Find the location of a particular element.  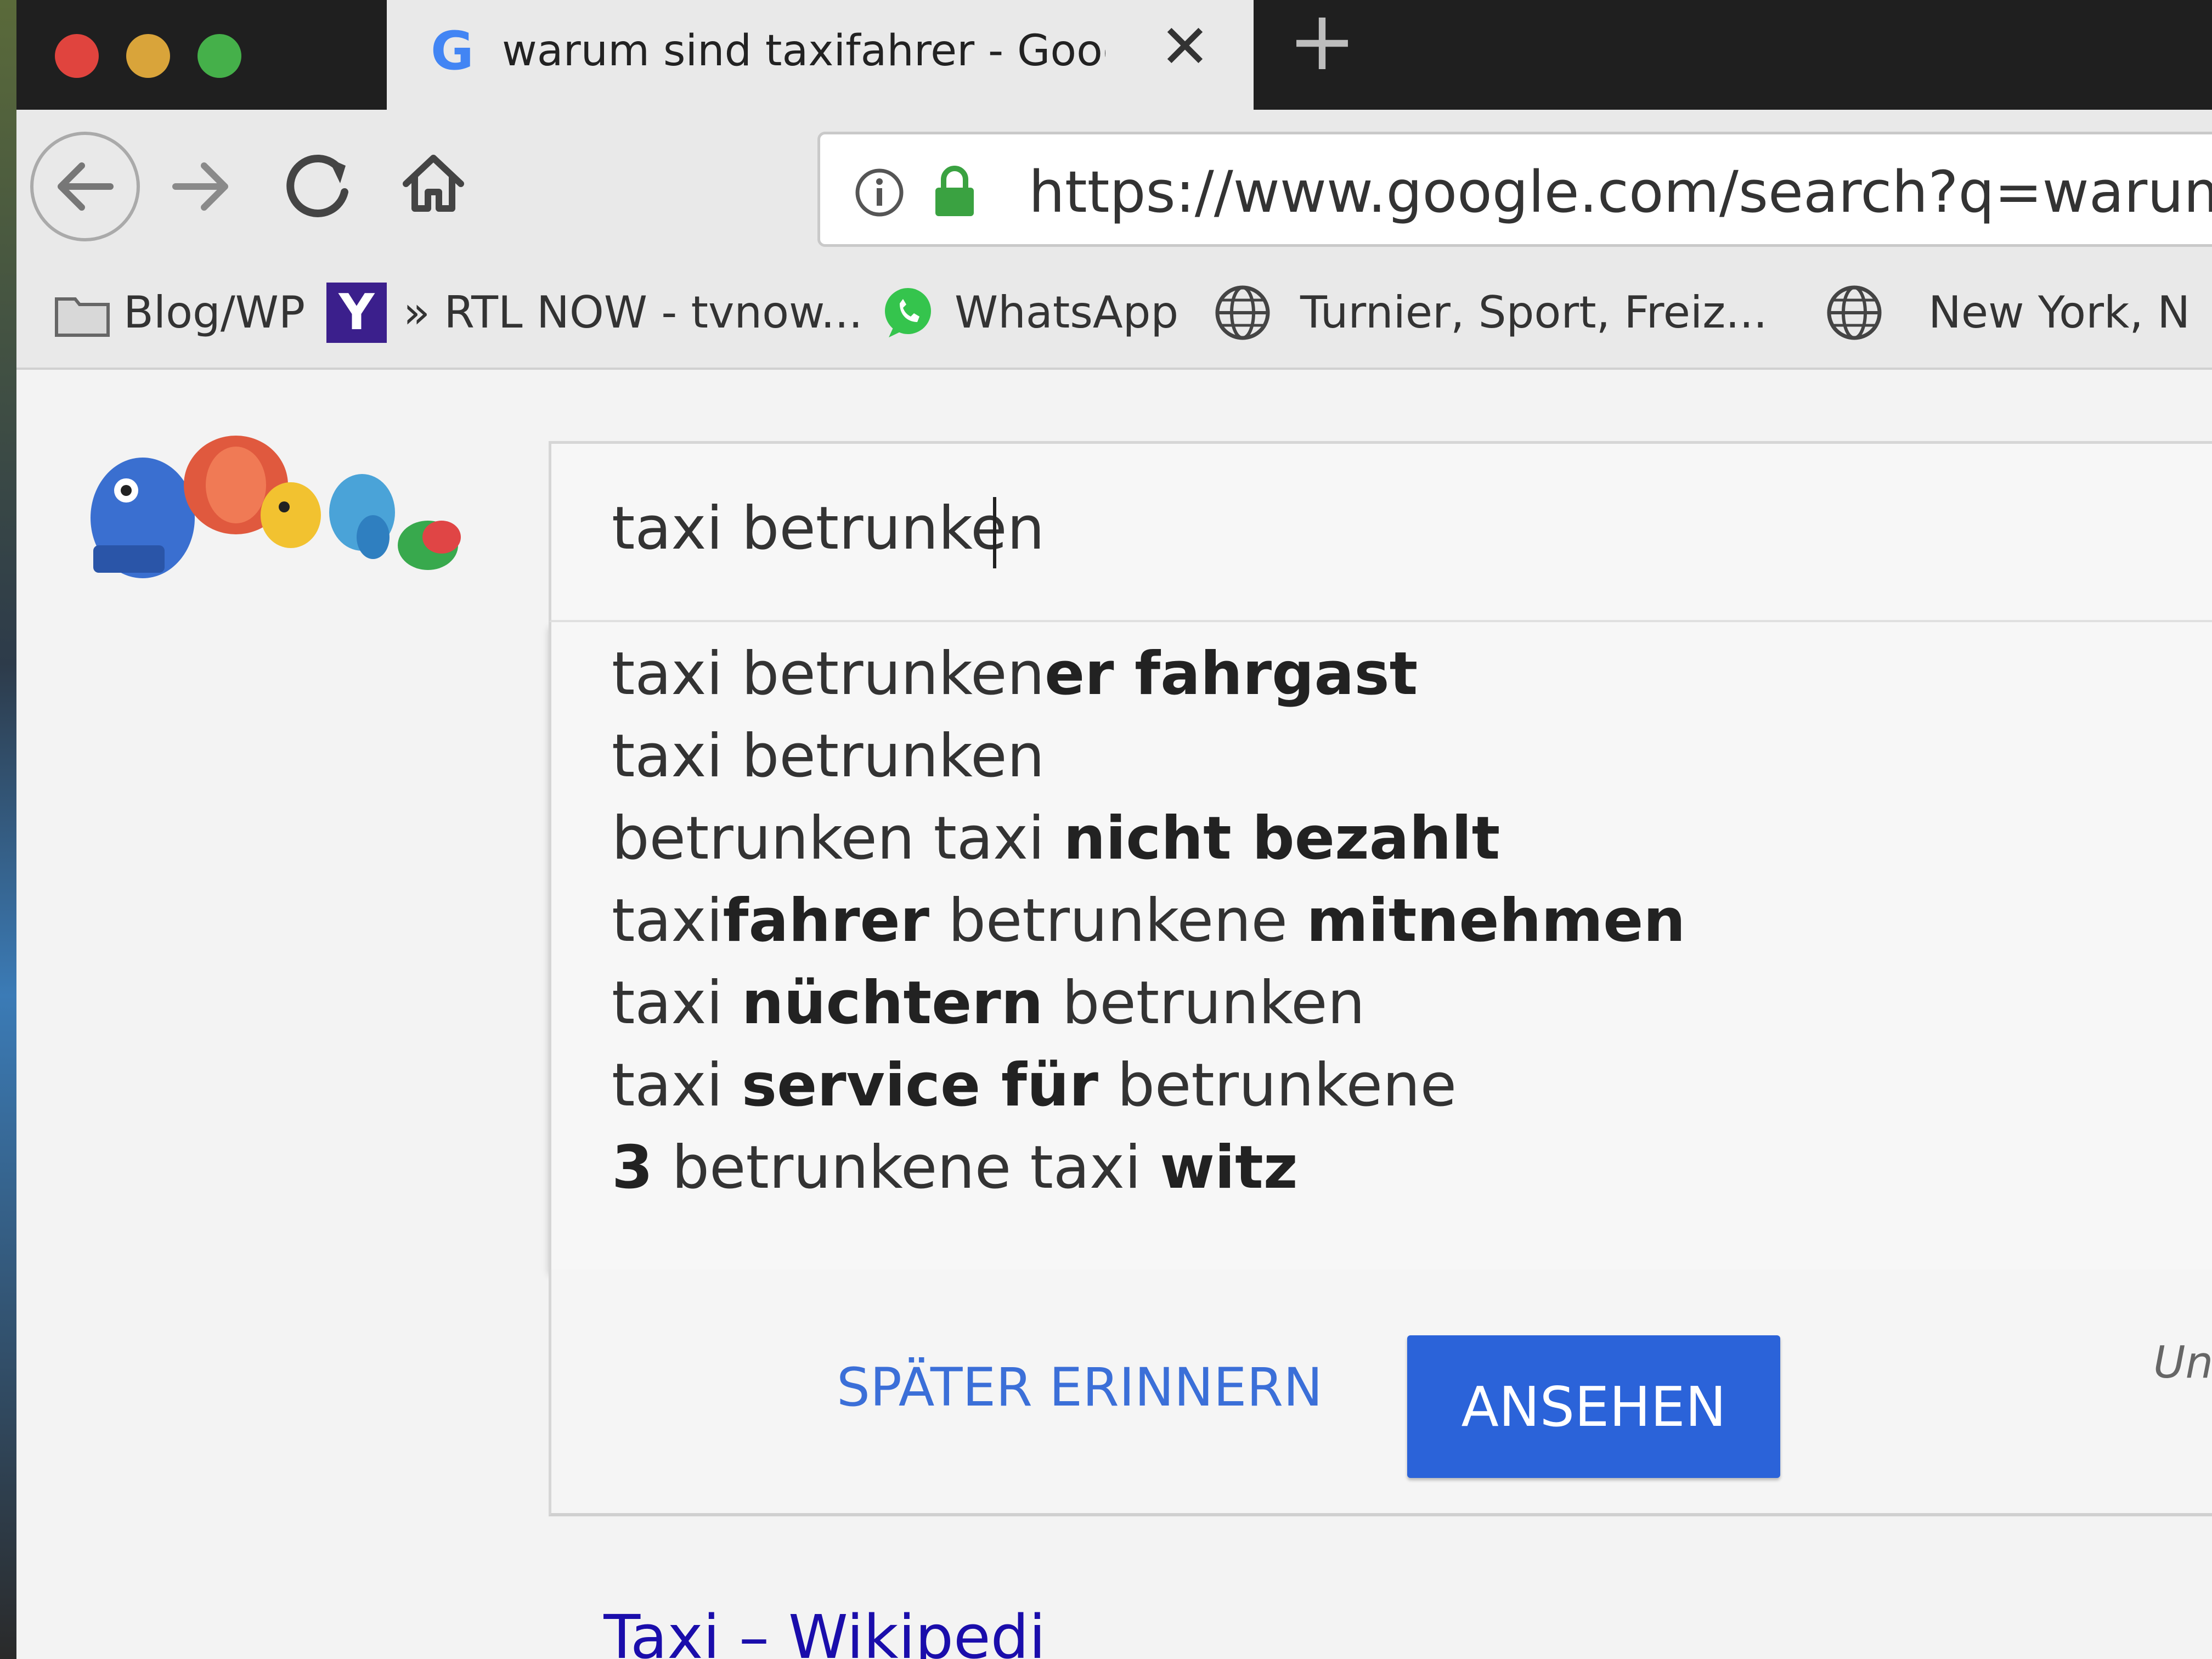

lock-icon is located at coordinates (955, 191).